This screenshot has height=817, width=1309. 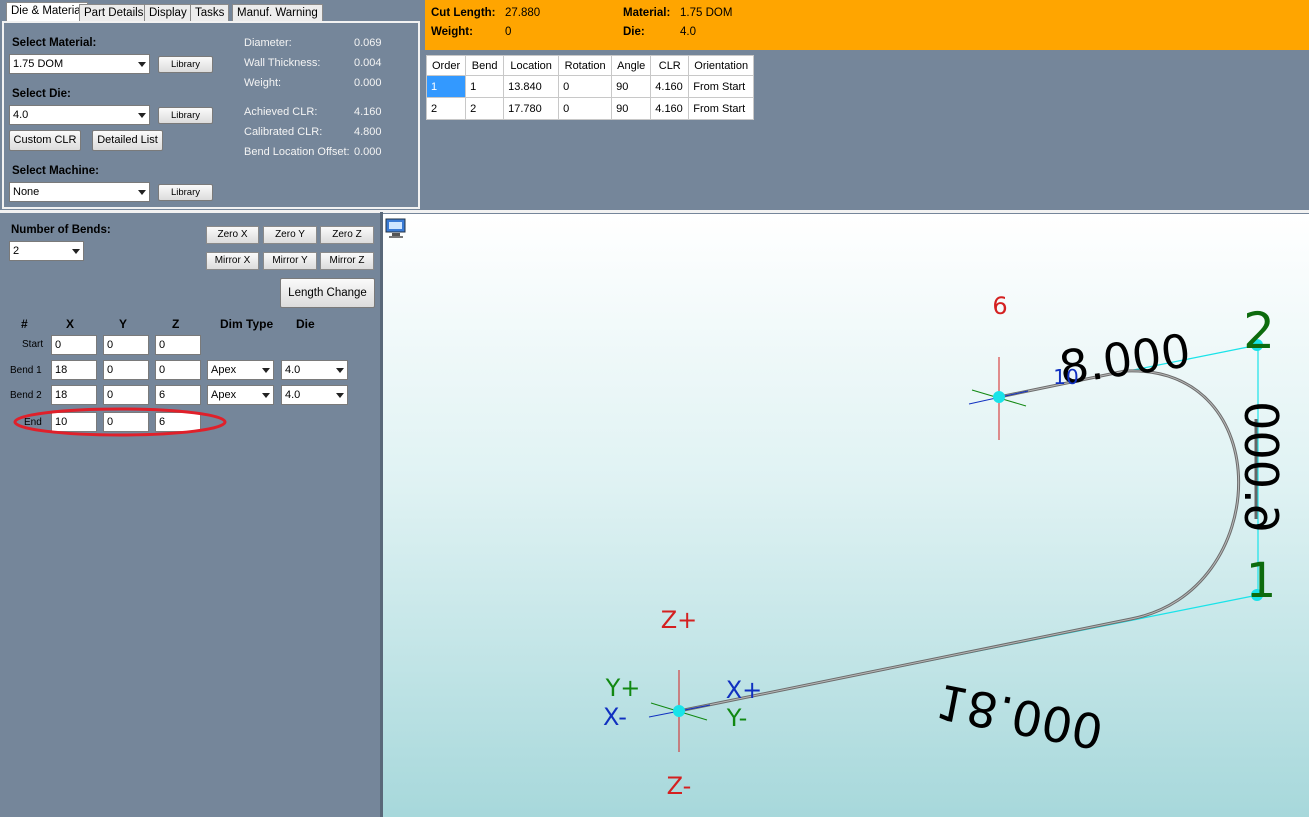 What do you see at coordinates (46, 251) in the screenshot?
I see `number-of-bends-select: 2` at bounding box center [46, 251].